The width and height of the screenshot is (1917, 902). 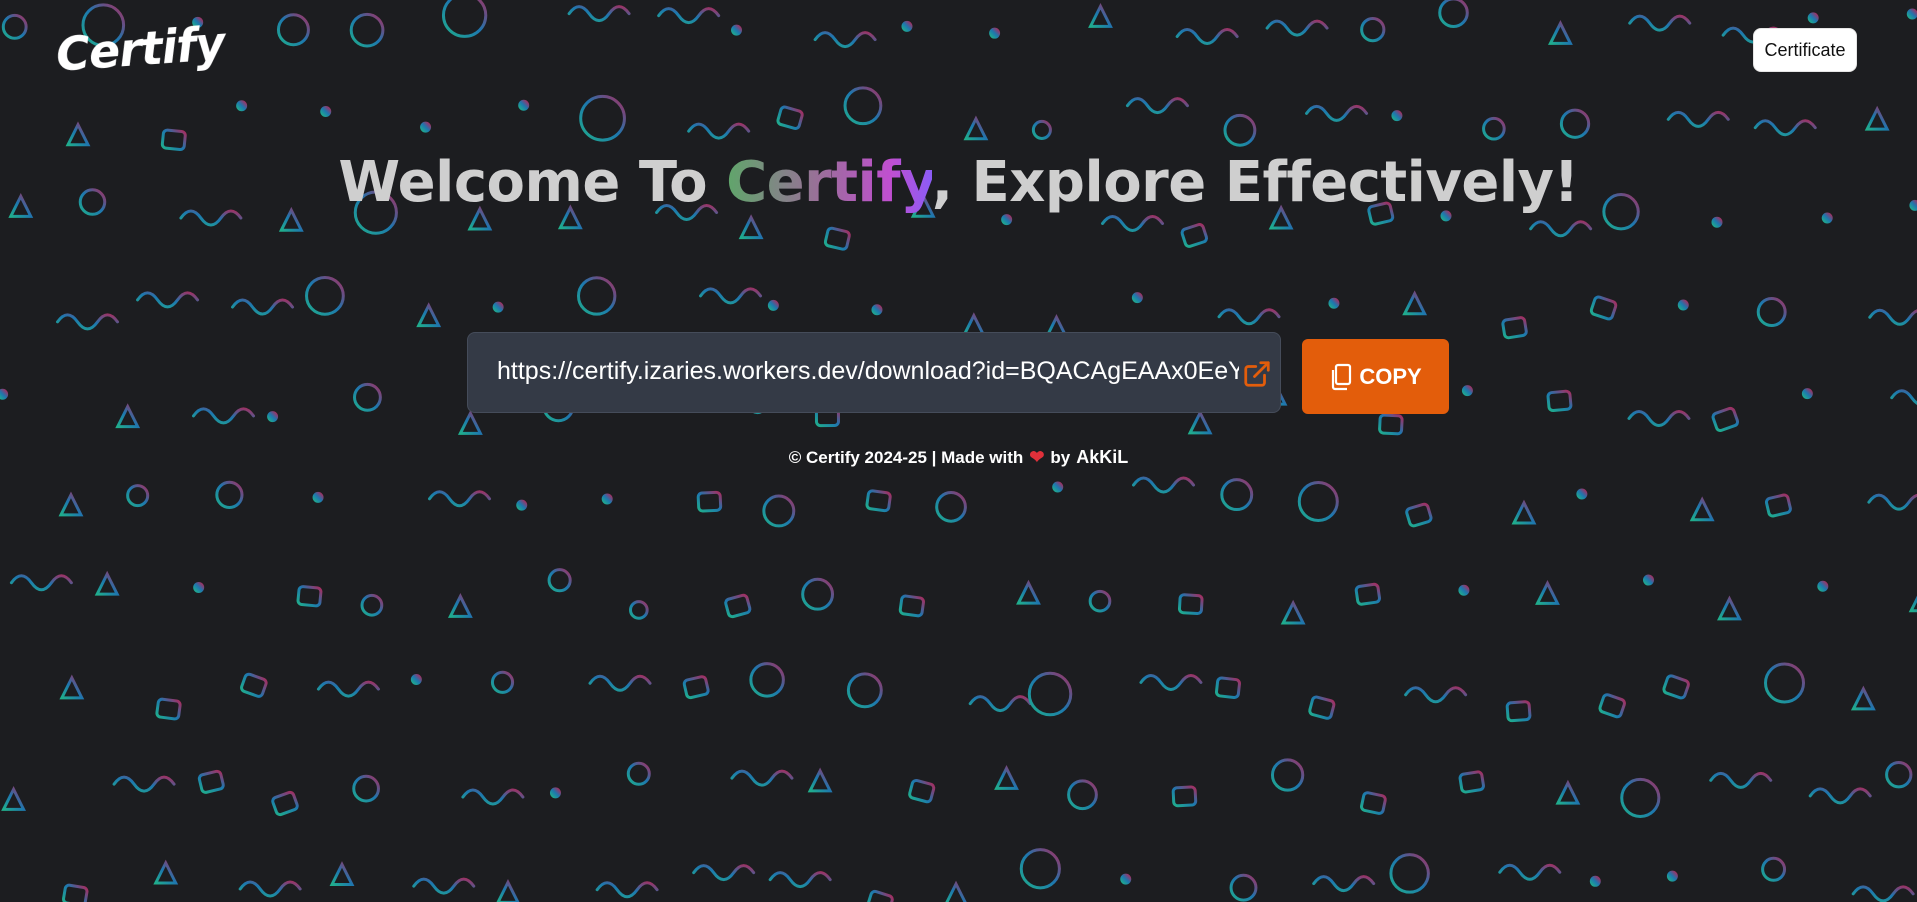 What do you see at coordinates (1255, 182) in the screenshot?
I see `title-suffix: , Explore Effectively!` at bounding box center [1255, 182].